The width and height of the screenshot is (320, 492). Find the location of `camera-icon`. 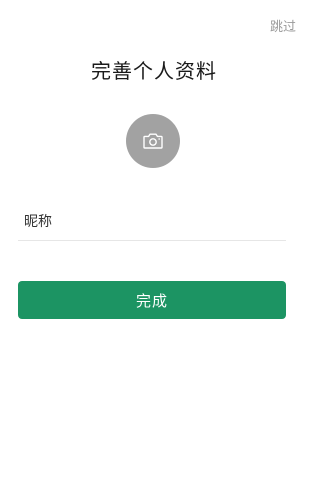

camera-icon is located at coordinates (153, 141).